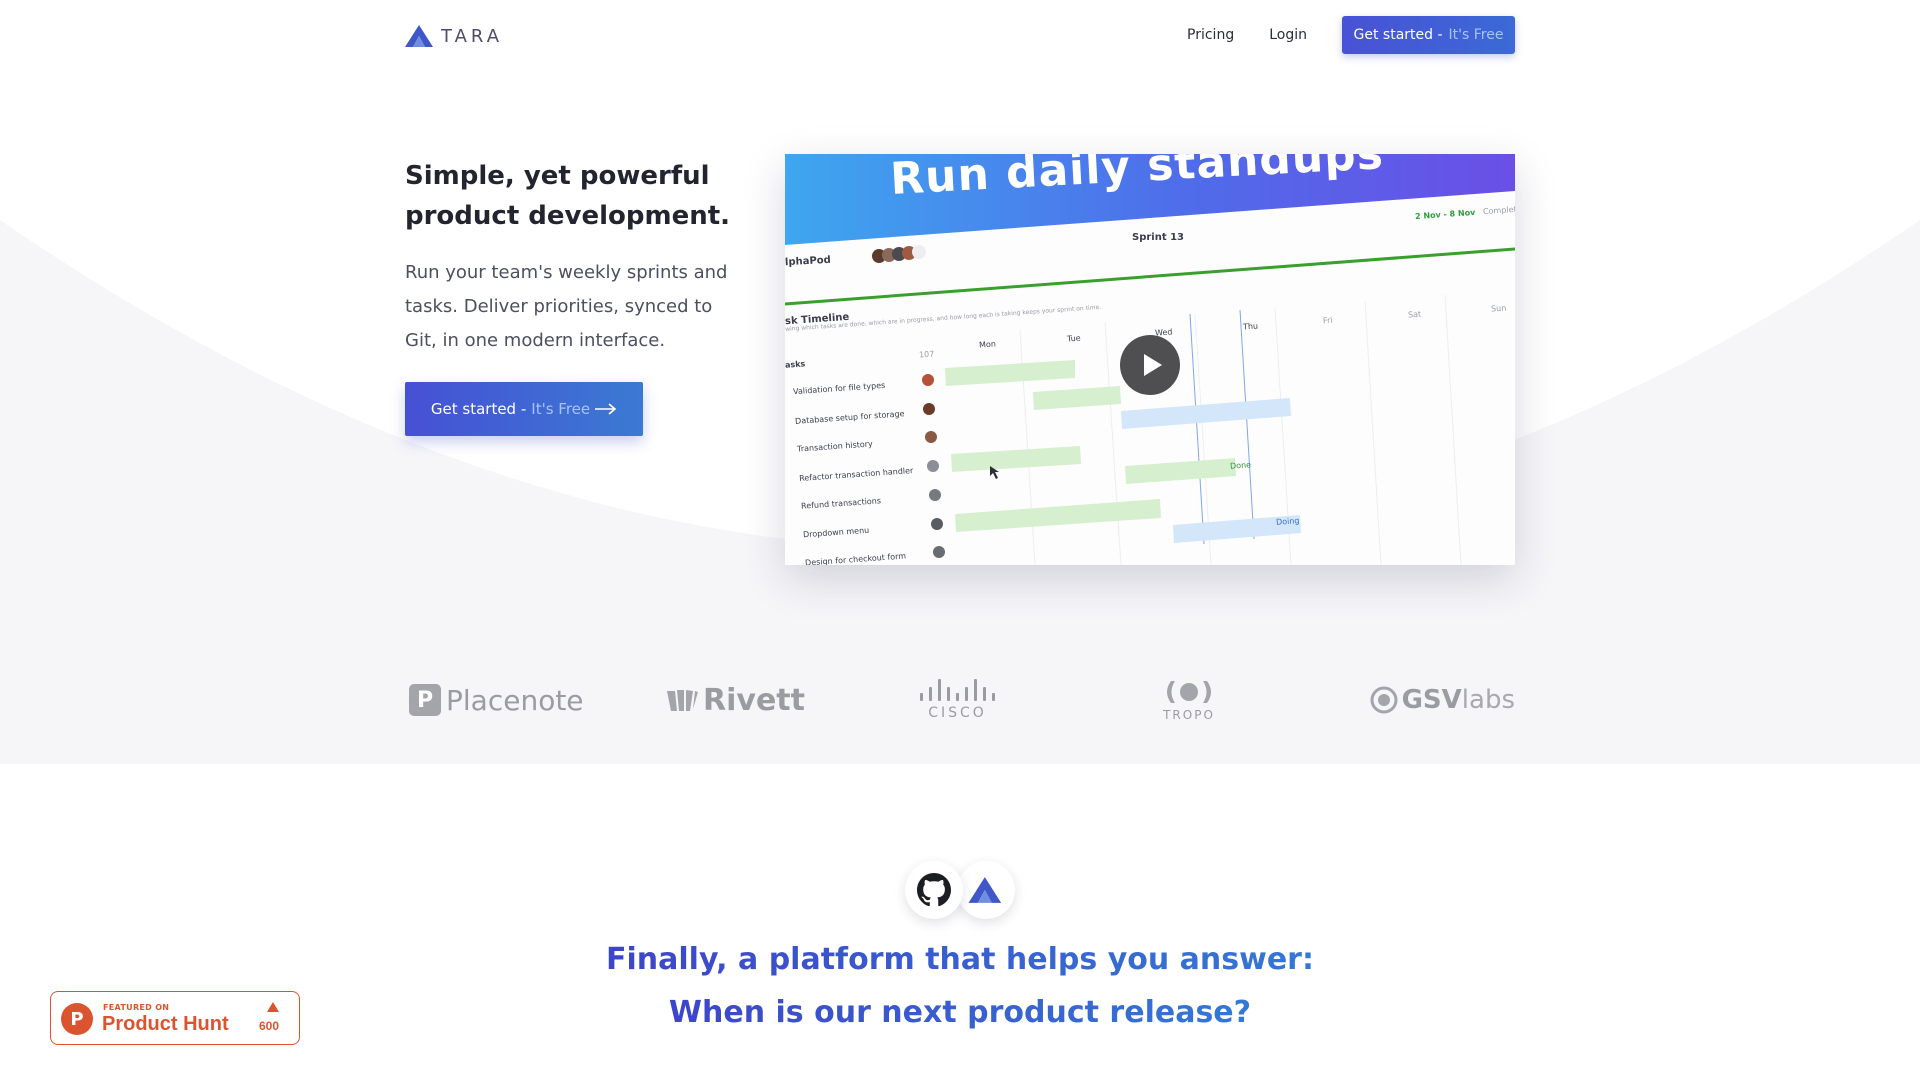 The height and width of the screenshot is (1080, 1920). What do you see at coordinates (1384, 700) in the screenshot?
I see `gsv-circle-icon` at bounding box center [1384, 700].